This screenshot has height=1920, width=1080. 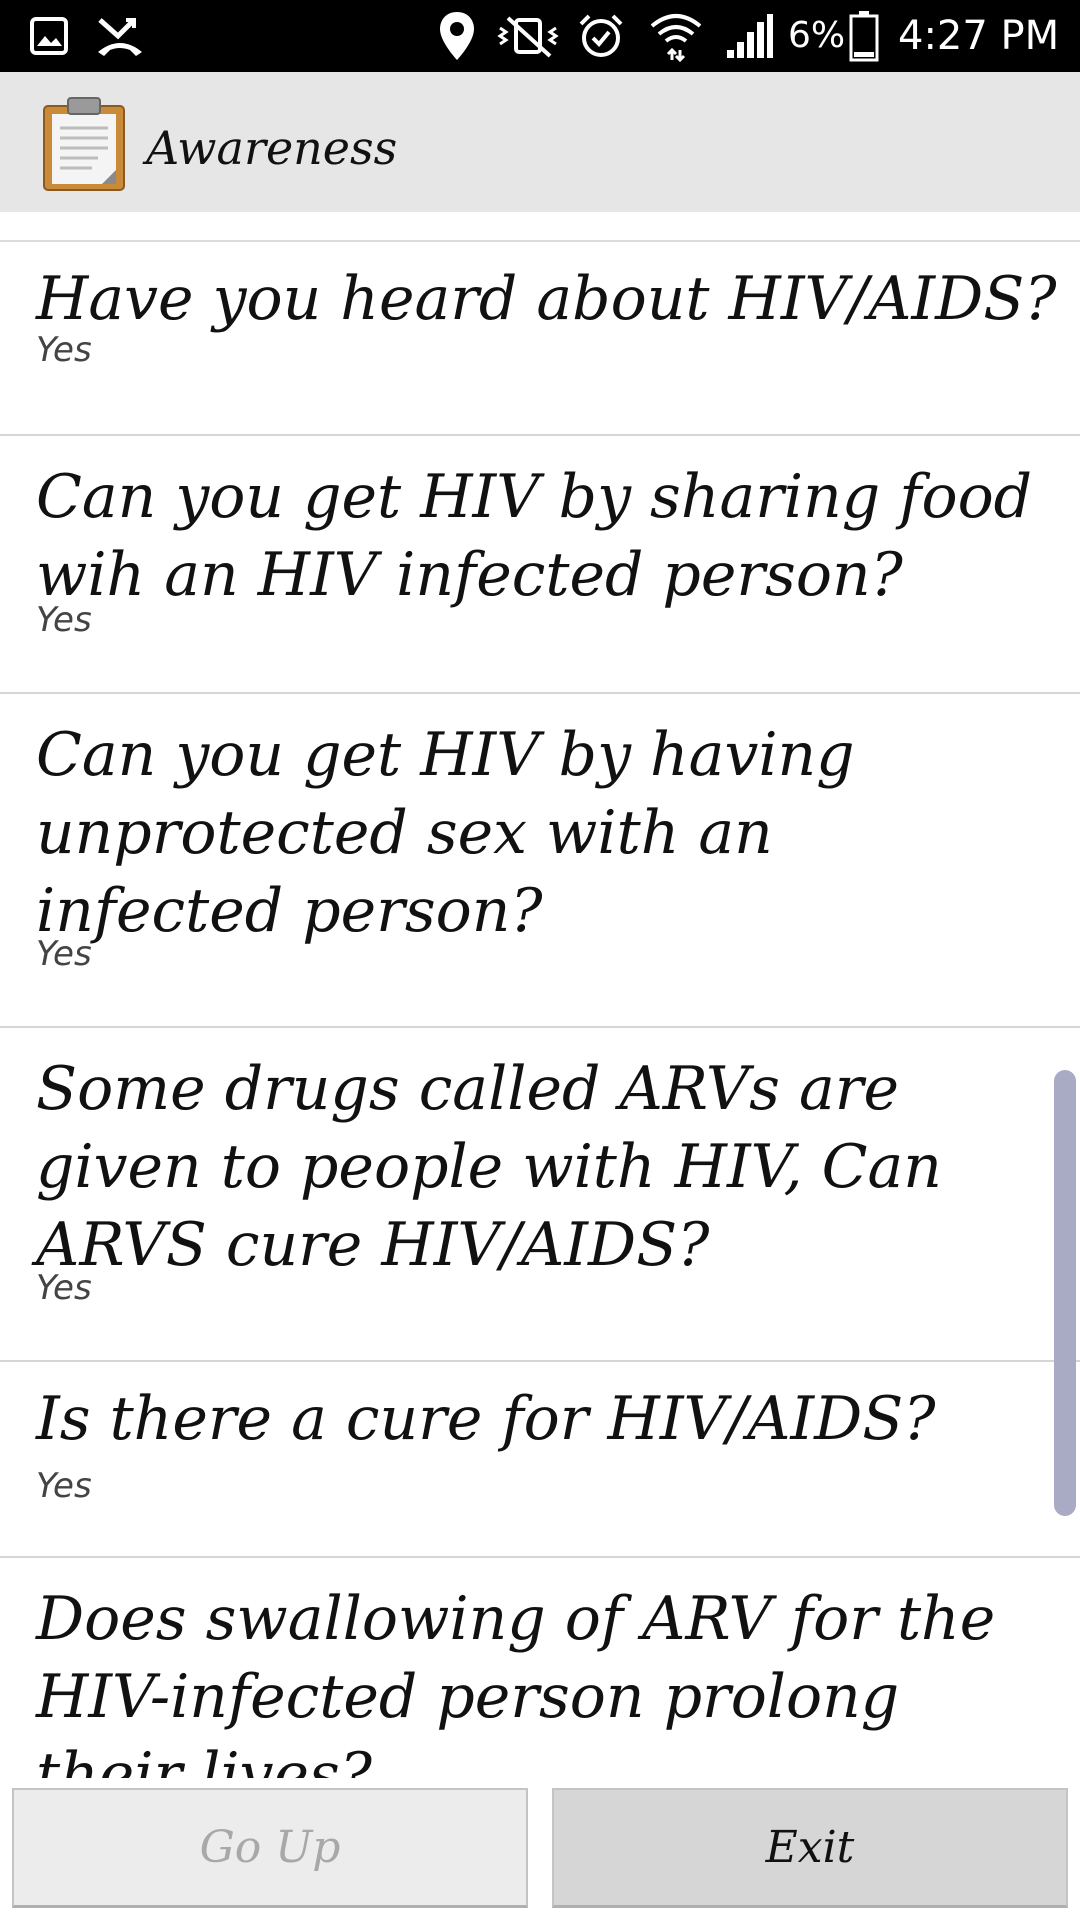 What do you see at coordinates (540, 339) in the screenshot?
I see `list-item: Have you heard about HIV/AIDS? Yes` at bounding box center [540, 339].